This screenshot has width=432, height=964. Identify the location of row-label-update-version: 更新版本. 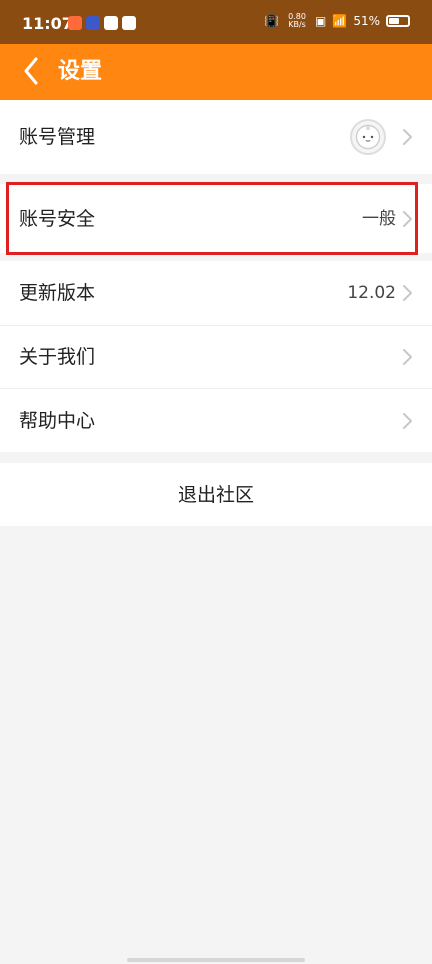
(57, 293).